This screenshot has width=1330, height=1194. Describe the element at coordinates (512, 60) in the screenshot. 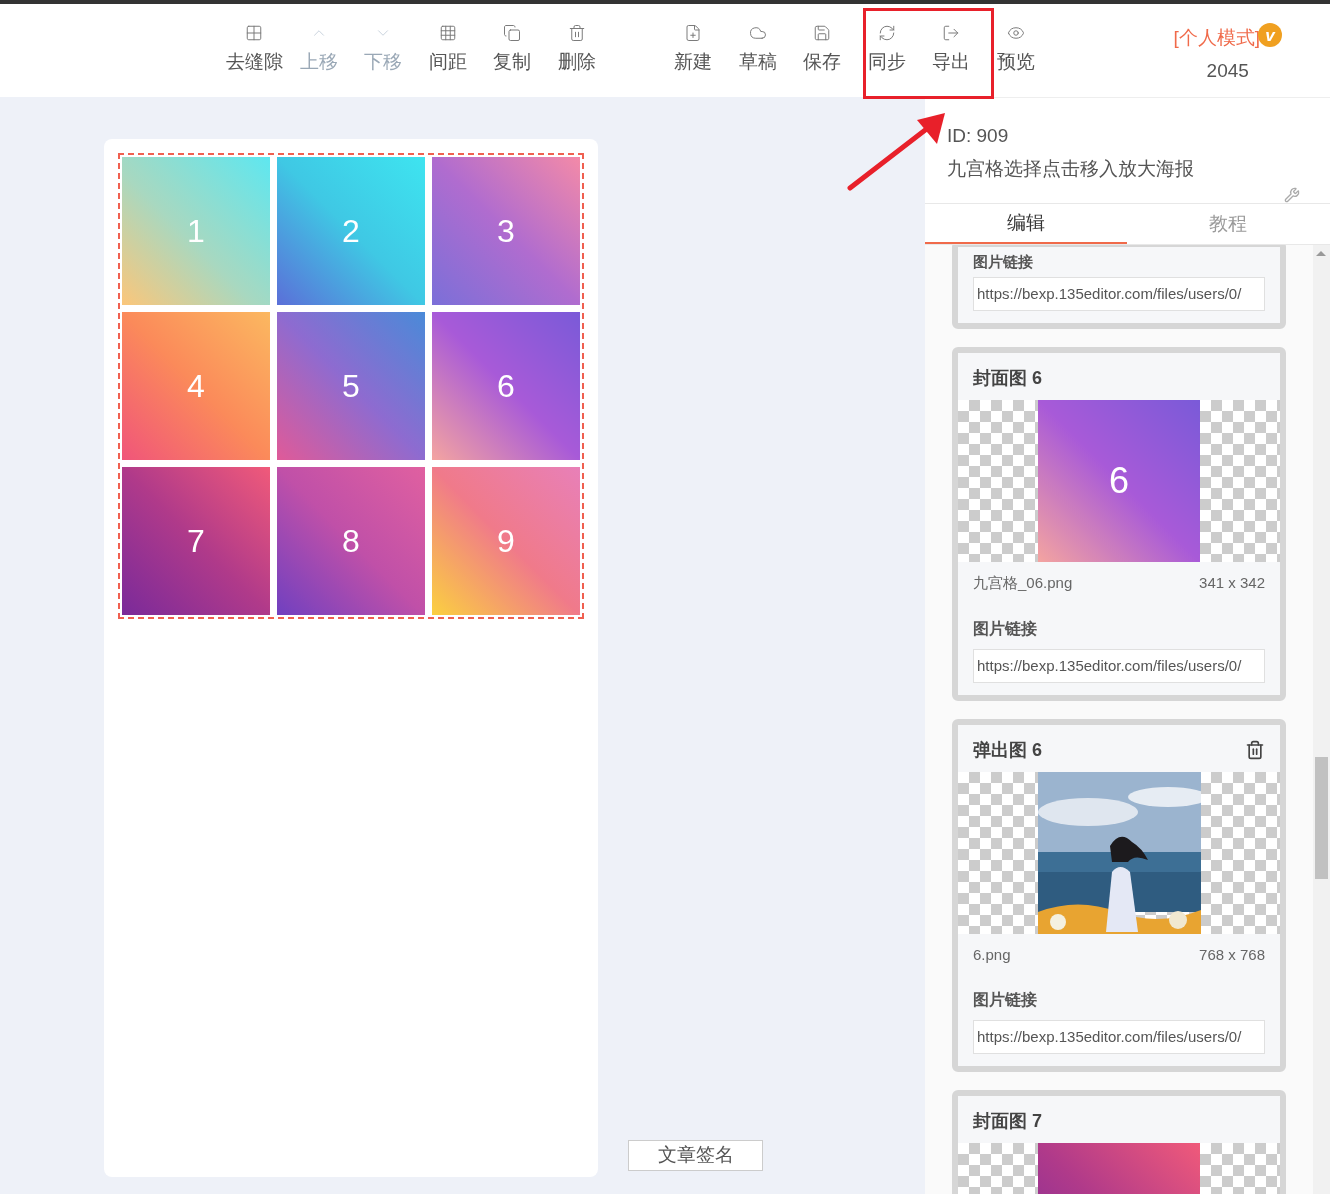

I see `toolbar-button: 复制` at that location.